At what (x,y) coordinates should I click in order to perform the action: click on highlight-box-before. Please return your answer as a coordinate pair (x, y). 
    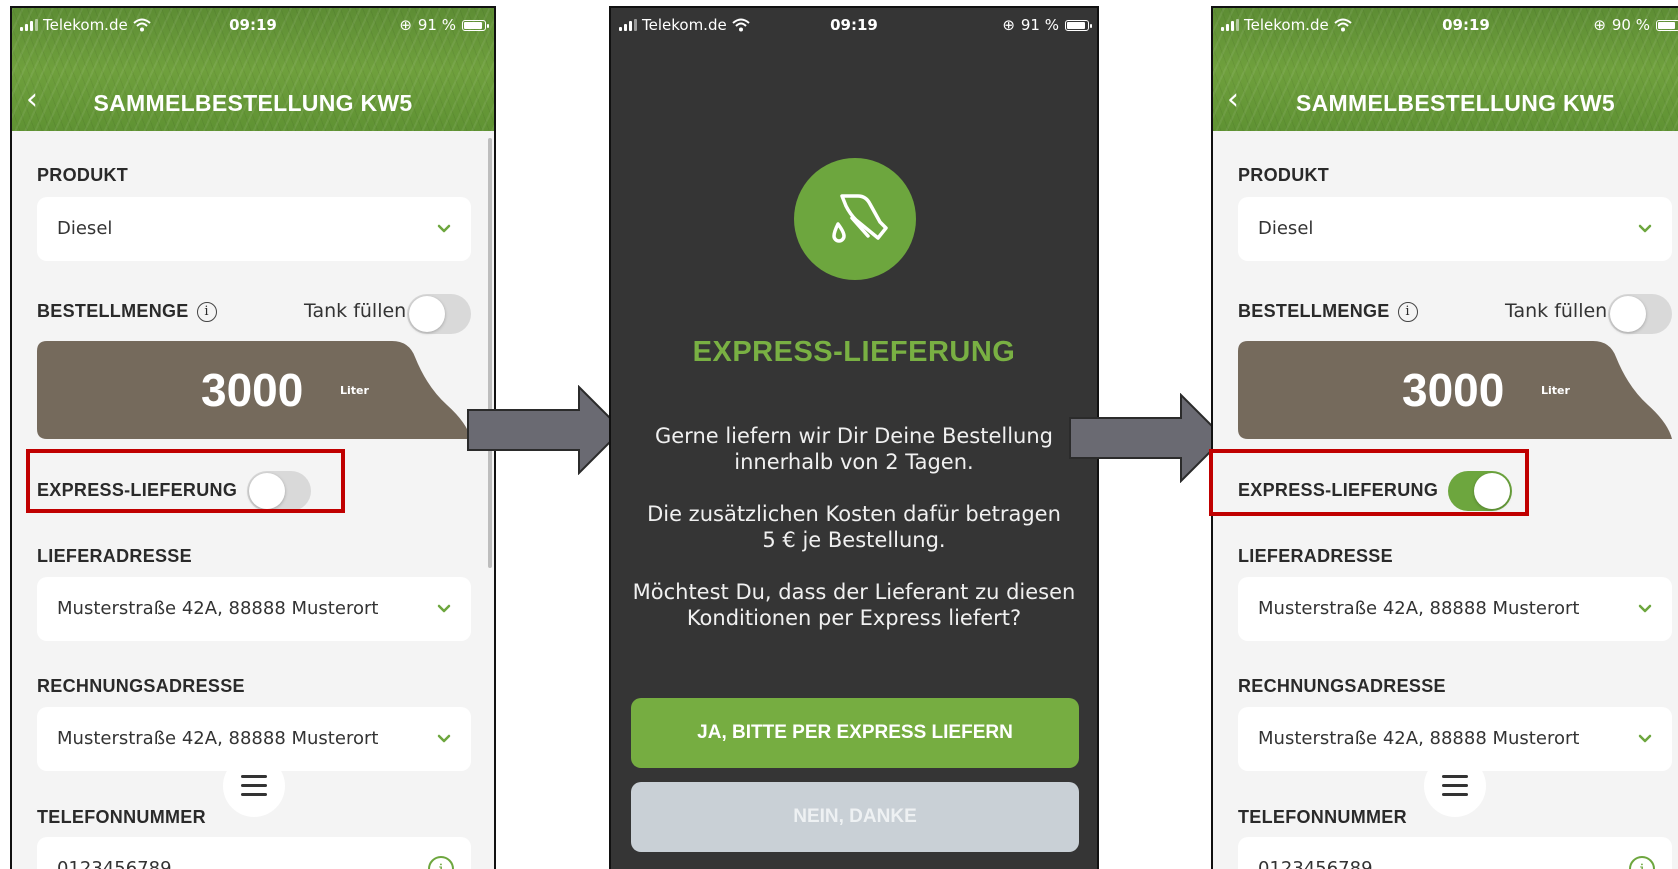
    Looking at the image, I should click on (185, 481).